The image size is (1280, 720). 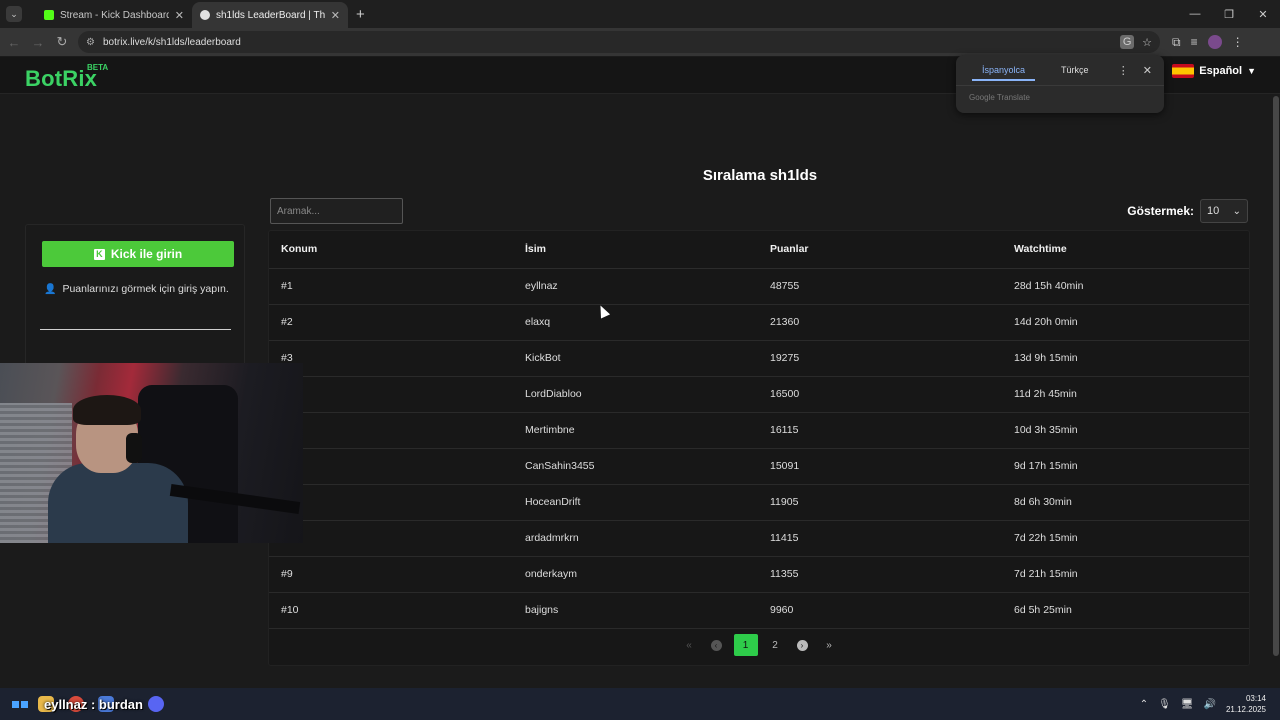 What do you see at coordinates (1125, 358) in the screenshot?
I see `cell-watchtime: 13d 9h 15min` at bounding box center [1125, 358].